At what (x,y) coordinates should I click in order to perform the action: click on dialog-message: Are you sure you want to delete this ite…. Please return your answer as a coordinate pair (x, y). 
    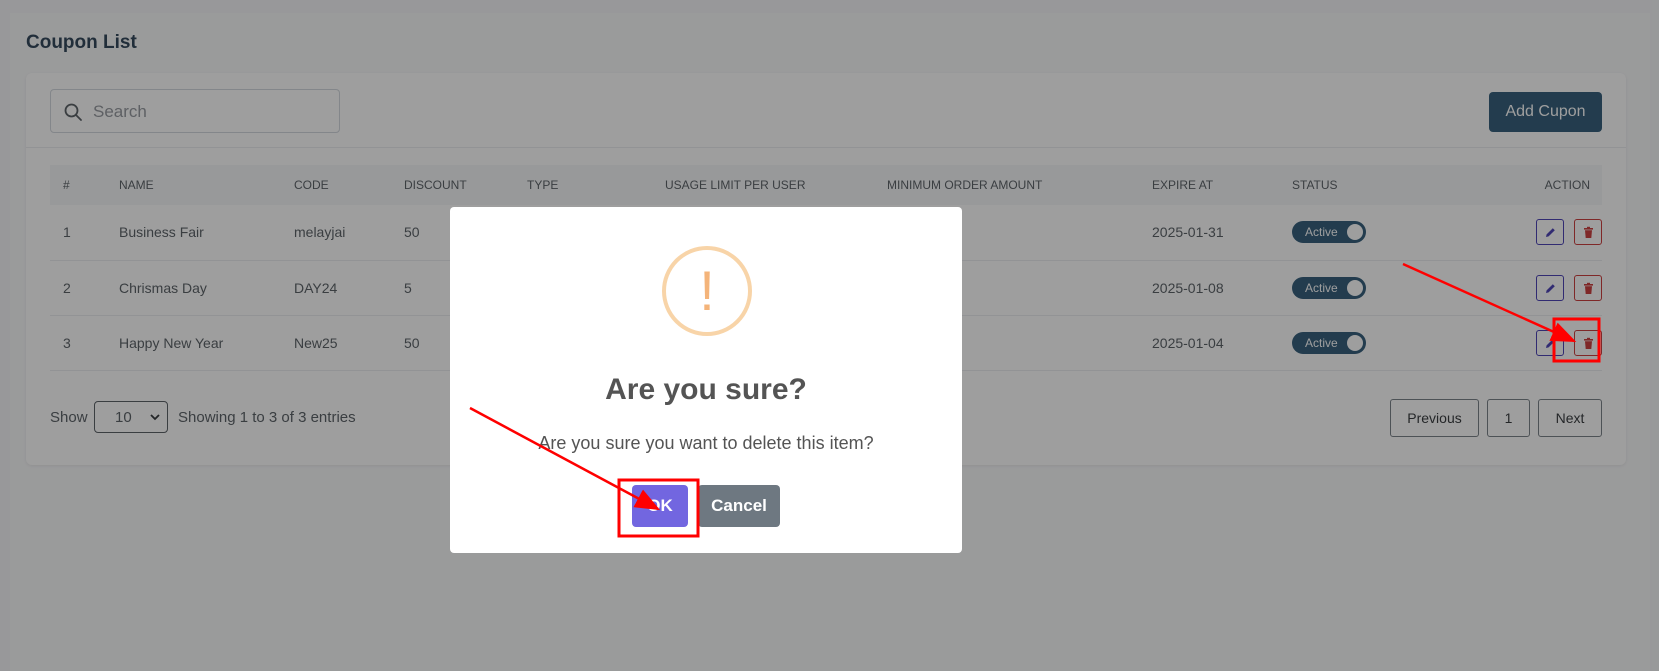
    Looking at the image, I should click on (706, 443).